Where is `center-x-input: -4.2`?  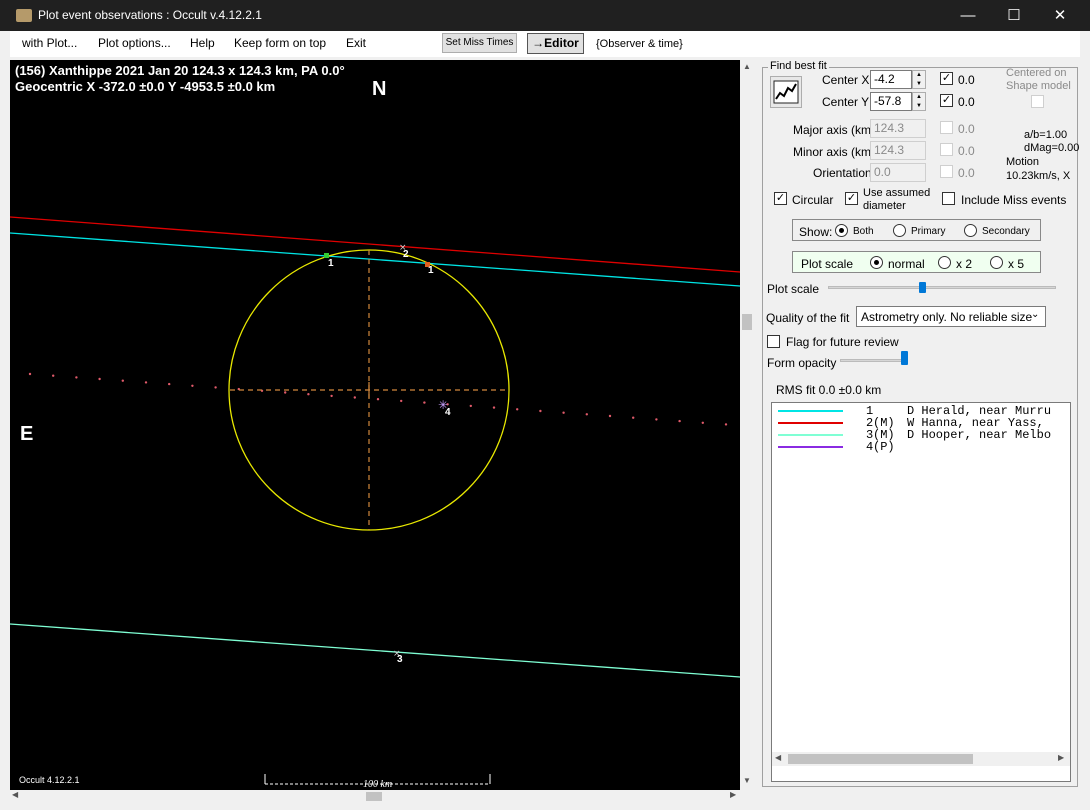
center-x-input: -4.2 is located at coordinates (891, 79).